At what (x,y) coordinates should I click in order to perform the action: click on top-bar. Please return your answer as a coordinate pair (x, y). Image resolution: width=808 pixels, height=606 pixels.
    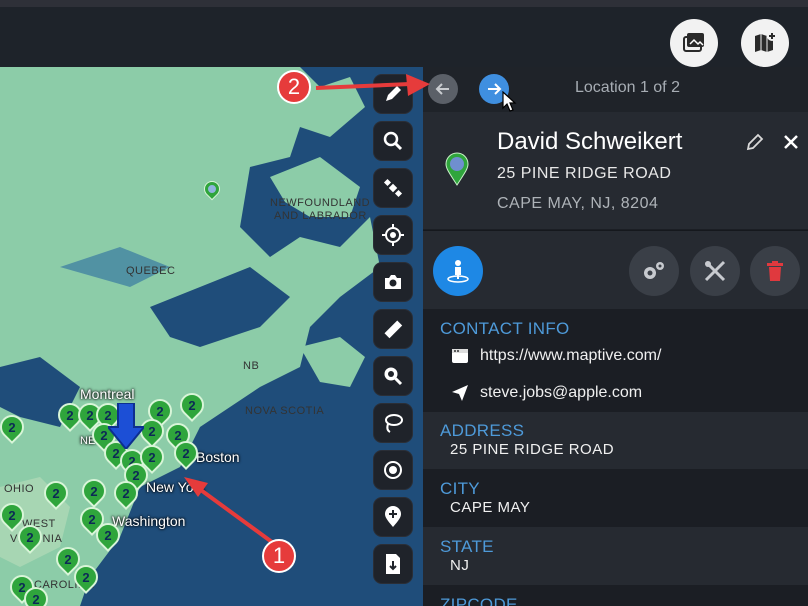
    Looking at the image, I should click on (404, 37).